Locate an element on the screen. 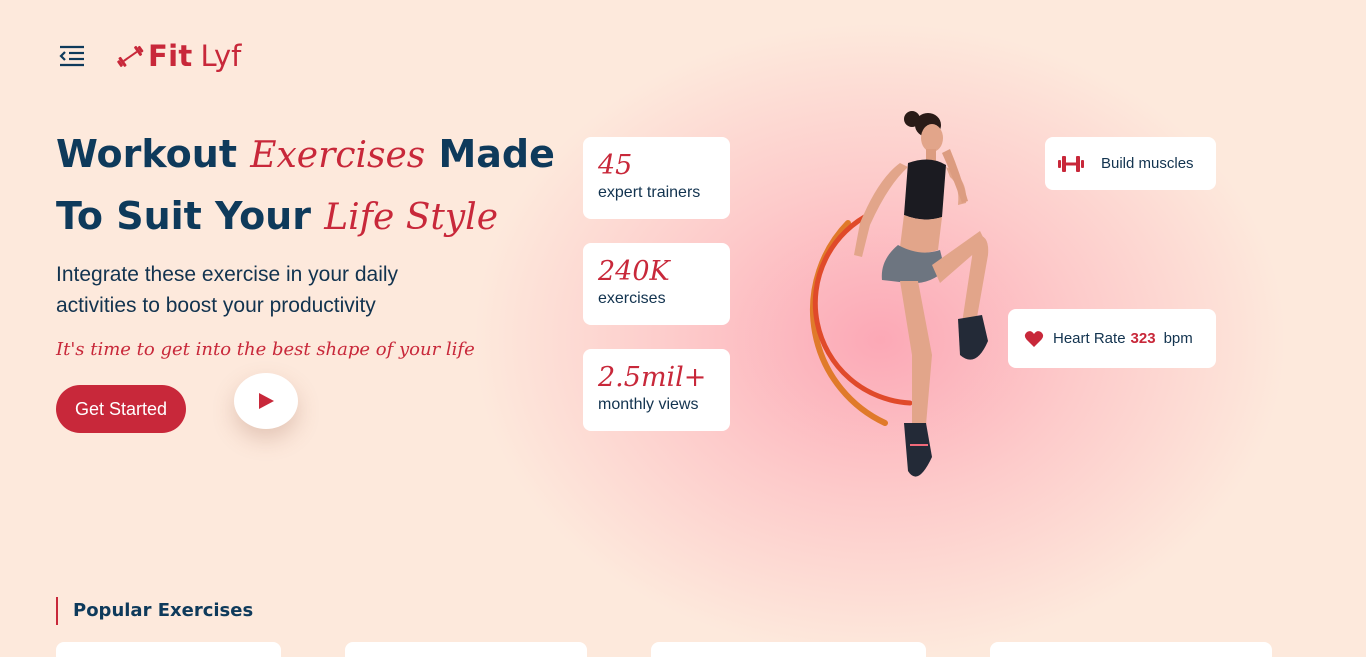 This screenshot has width=1366, height=657. stat-label: exercises is located at coordinates (632, 298).